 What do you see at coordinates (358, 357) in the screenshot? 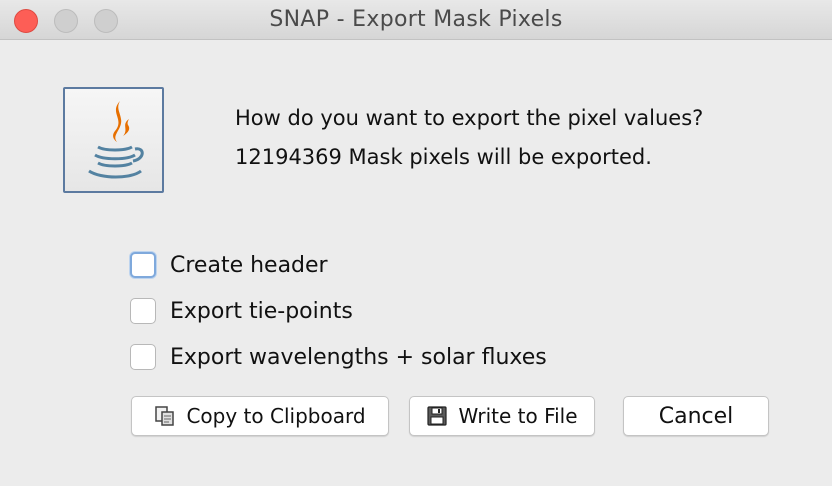
I see `export-wavelengths-label: Export wavelengths + solar fluxes` at bounding box center [358, 357].